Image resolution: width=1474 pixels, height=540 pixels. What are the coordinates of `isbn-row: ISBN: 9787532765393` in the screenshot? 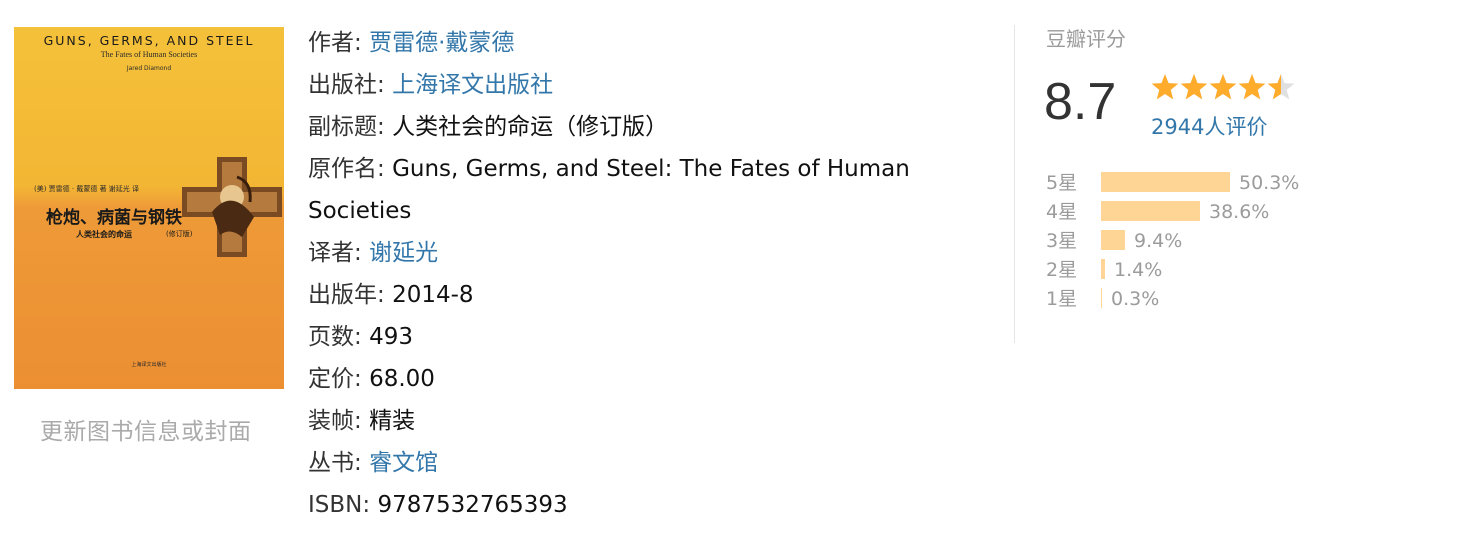 It's located at (638, 505).